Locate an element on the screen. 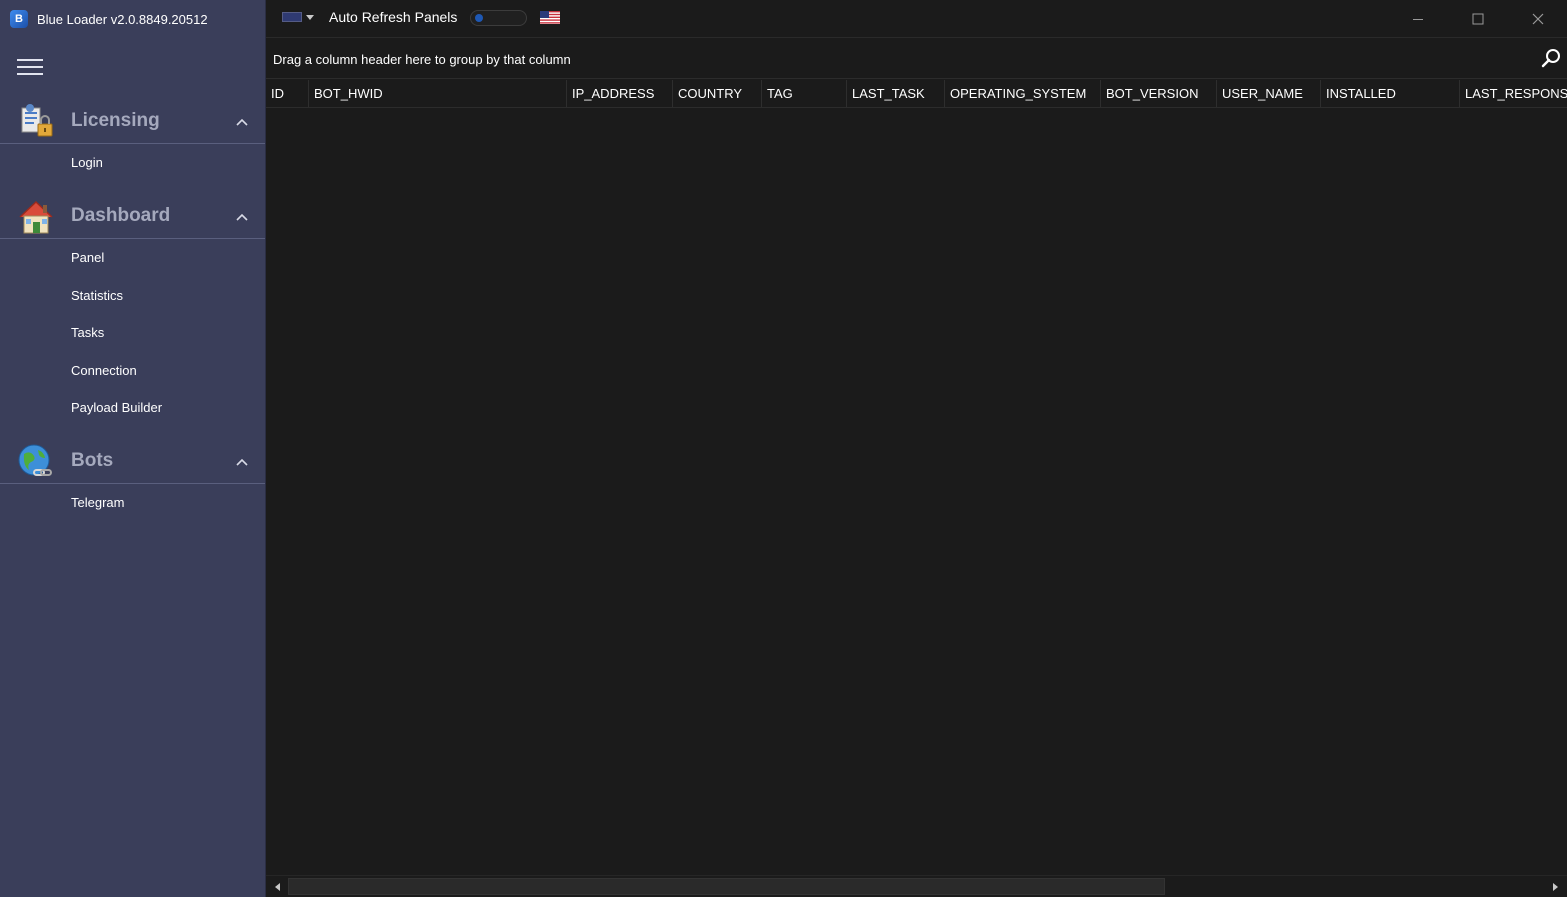 The width and height of the screenshot is (1567, 897). scroll-thumb is located at coordinates (726, 886).